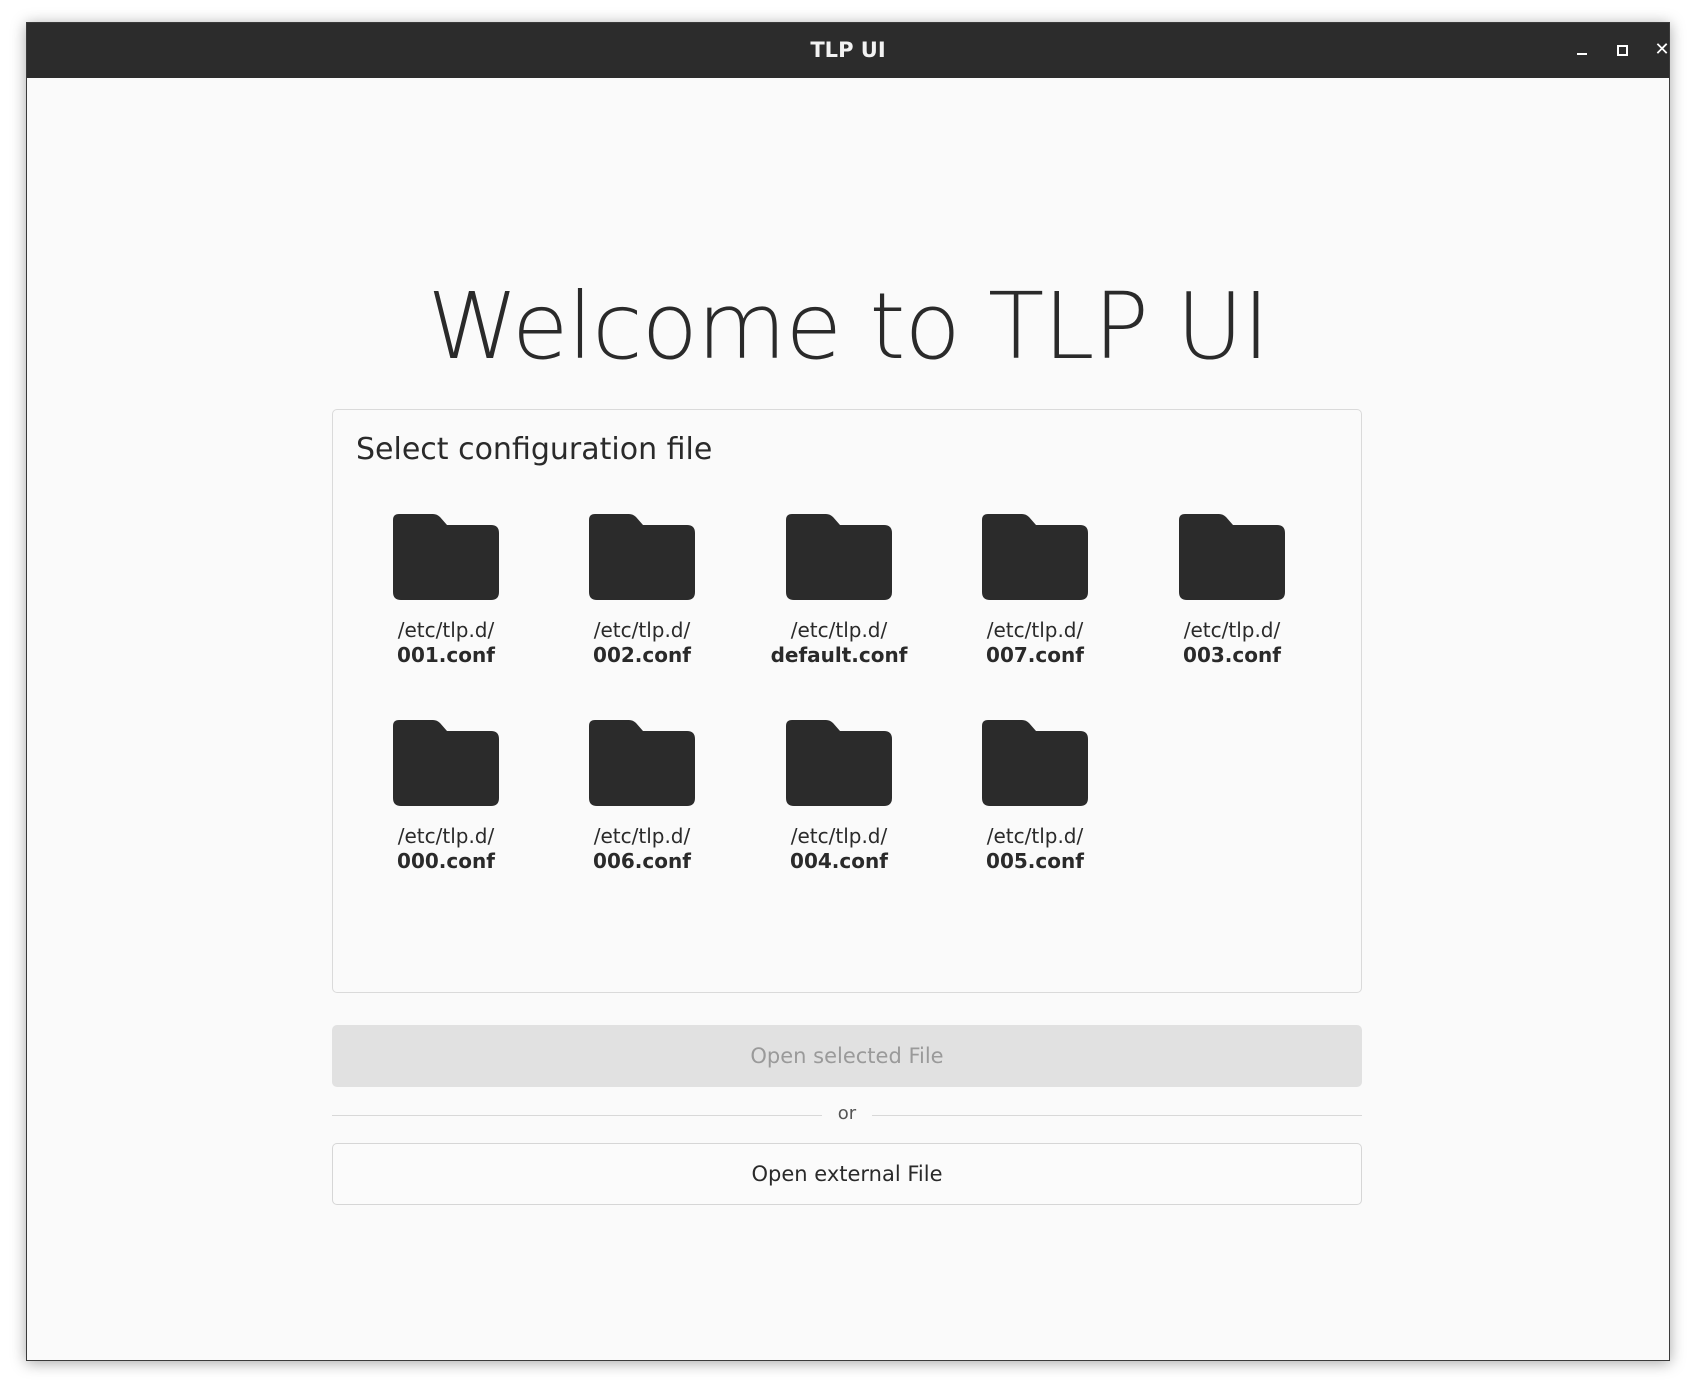 This screenshot has height=1387, width=1692. I want to click on file-item-003: /etc/tlp.d/ 003.conf, so click(1232, 591).